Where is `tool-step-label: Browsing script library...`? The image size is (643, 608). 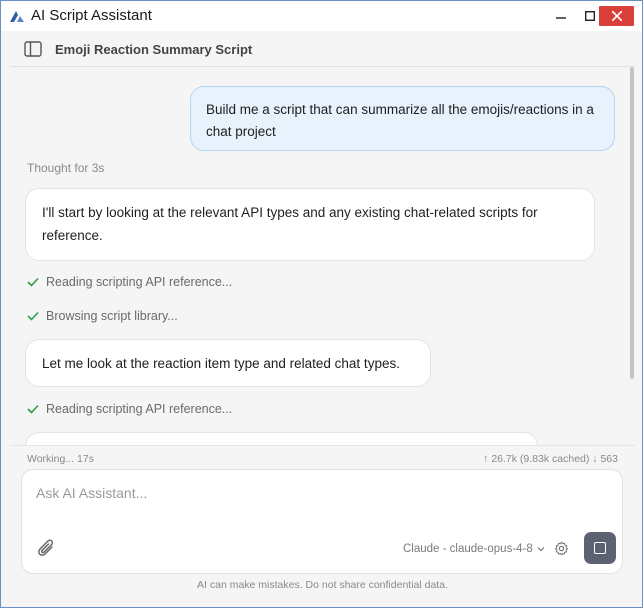 tool-step-label: Browsing script library... is located at coordinates (112, 316).